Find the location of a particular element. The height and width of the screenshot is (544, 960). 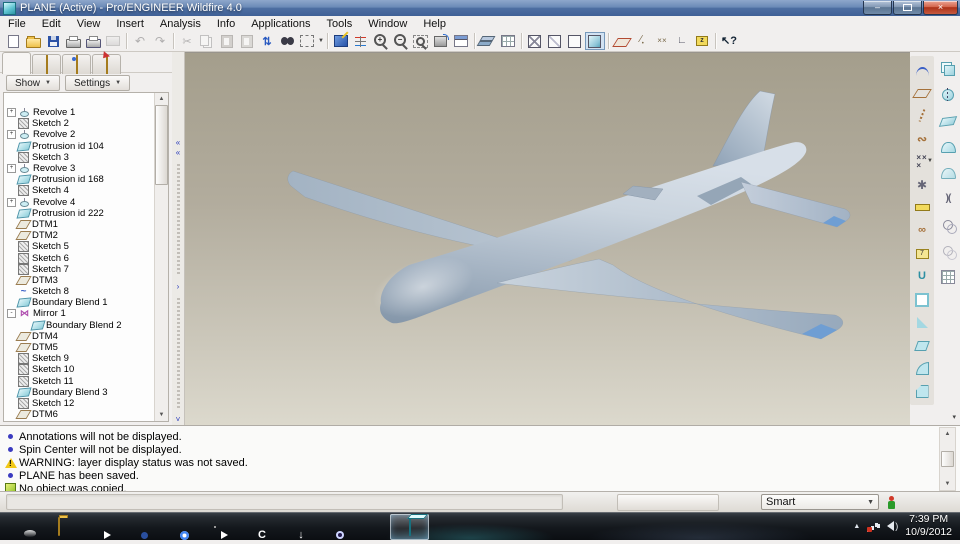

windows-media-player is located at coordinates (97, 527).